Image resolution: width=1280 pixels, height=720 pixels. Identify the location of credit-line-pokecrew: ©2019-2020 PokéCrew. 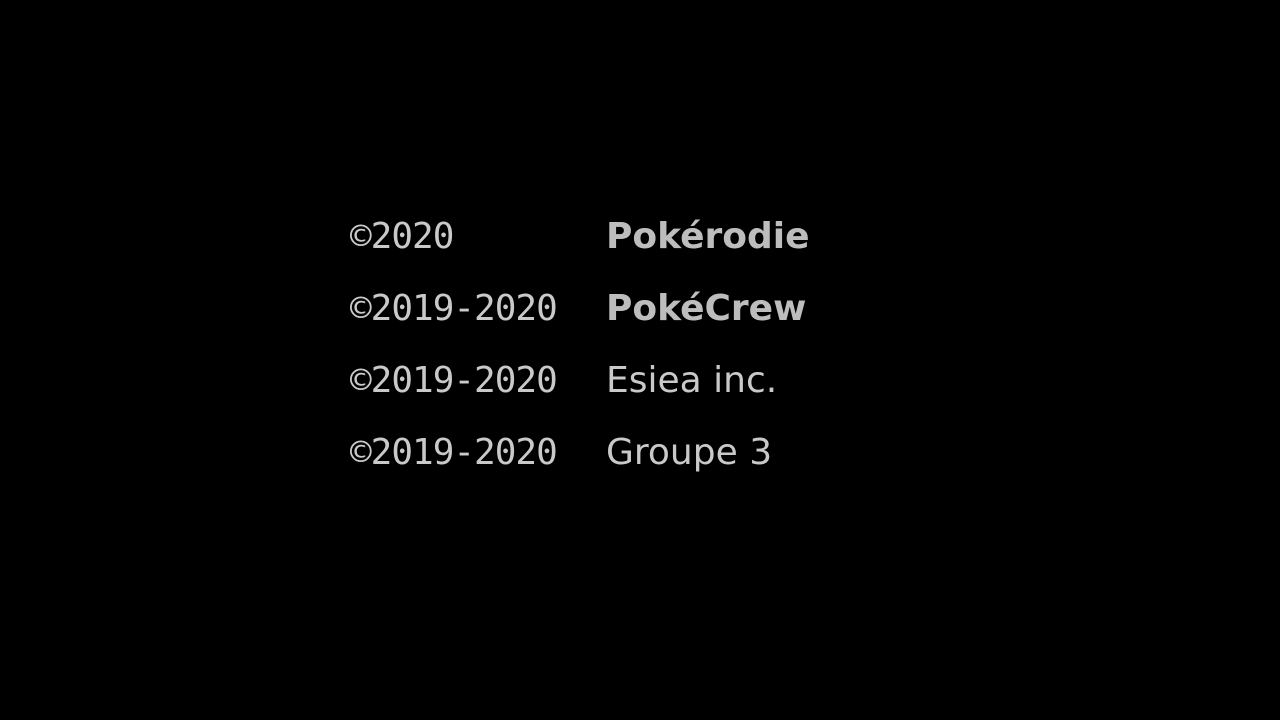
(630, 321).